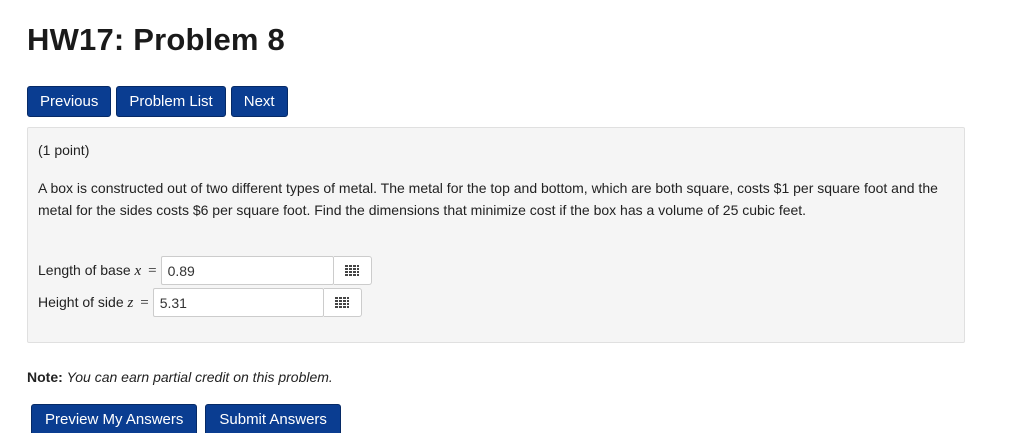 Image resolution: width=1024 pixels, height=433 pixels. I want to click on page-title: HW17: Problem 8, so click(156, 39).